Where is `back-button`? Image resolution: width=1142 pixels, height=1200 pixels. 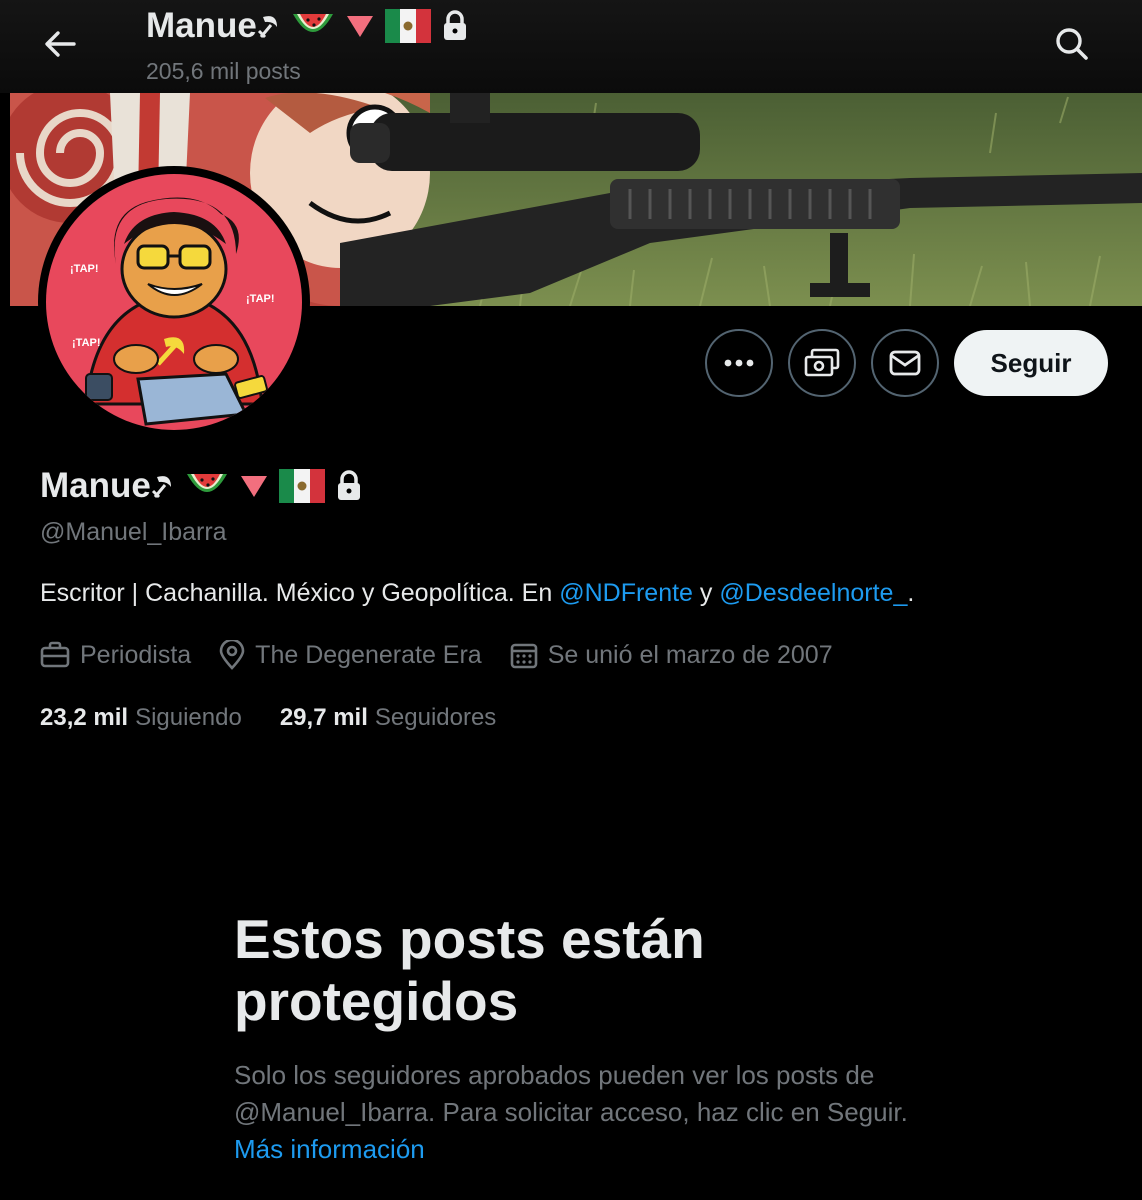
back-button is located at coordinates (60, 44).